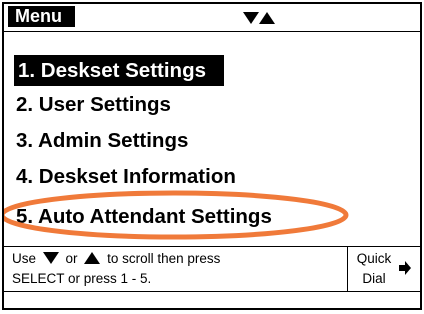 This screenshot has width=424, height=314. I want to click on title-bar: Menu, so click(212, 18).